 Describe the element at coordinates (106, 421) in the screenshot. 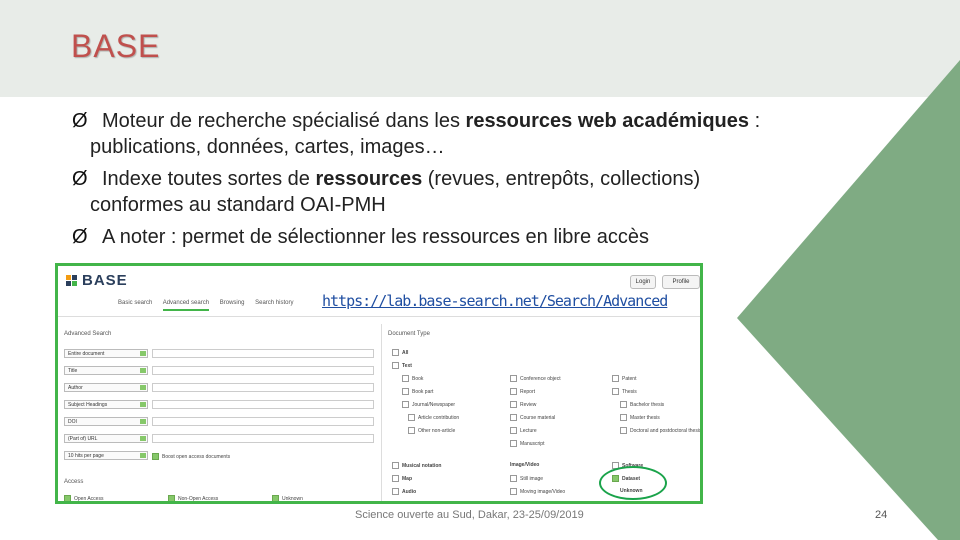

I see `field-select: DOI` at that location.